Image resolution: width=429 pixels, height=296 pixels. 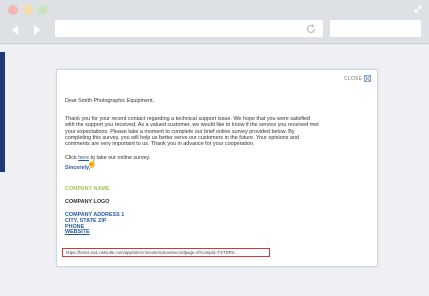 I want to click on email-greeting: Dear Smith Photographic Equipment,, so click(x=109, y=101).